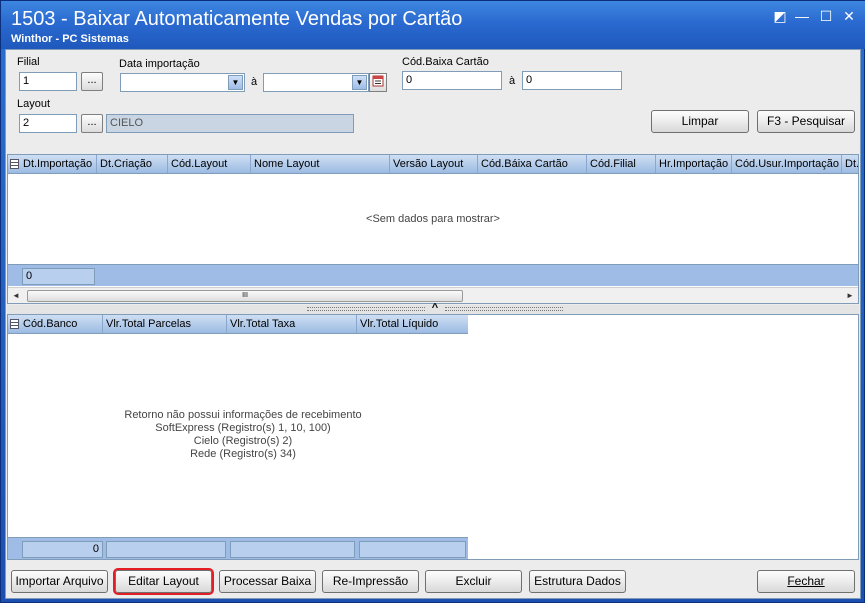  I want to click on scroll-thumb: III, so click(245, 296).